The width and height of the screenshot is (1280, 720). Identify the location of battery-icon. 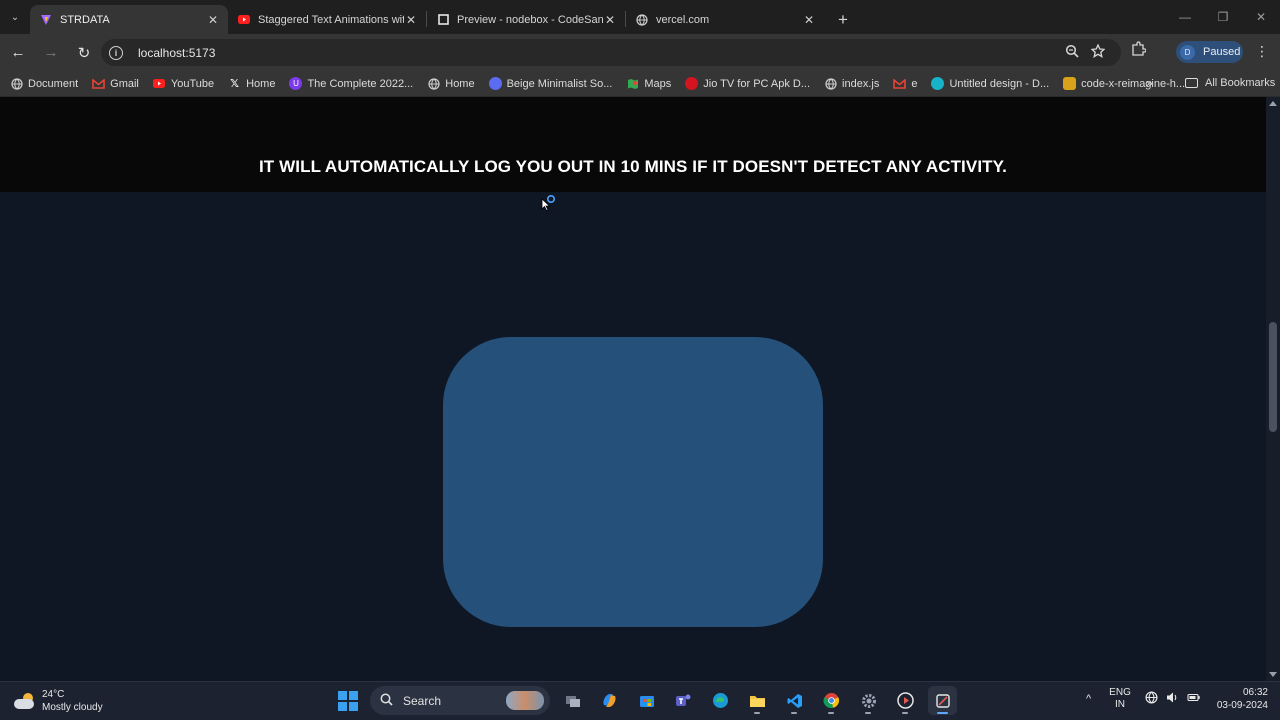
(1194, 699).